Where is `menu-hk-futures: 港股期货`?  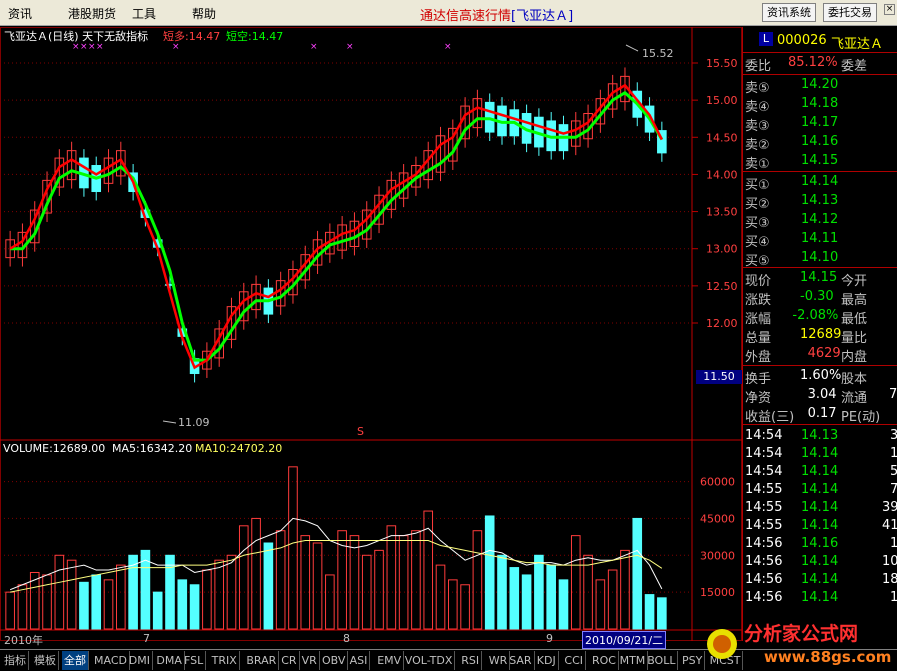 menu-hk-futures: 港股期货 is located at coordinates (92, 13).